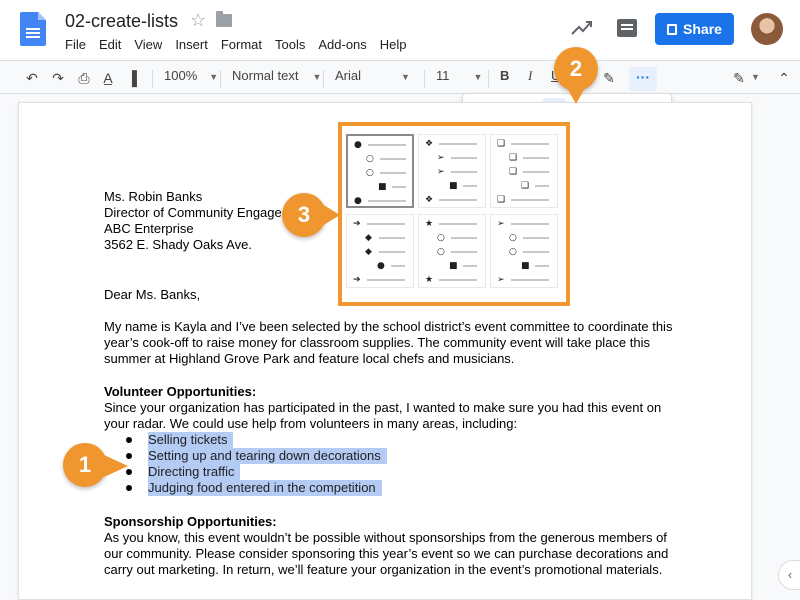 The height and width of the screenshot is (600, 800). I want to click on editing-mode-chevron-icon: ▼, so click(755, 75).